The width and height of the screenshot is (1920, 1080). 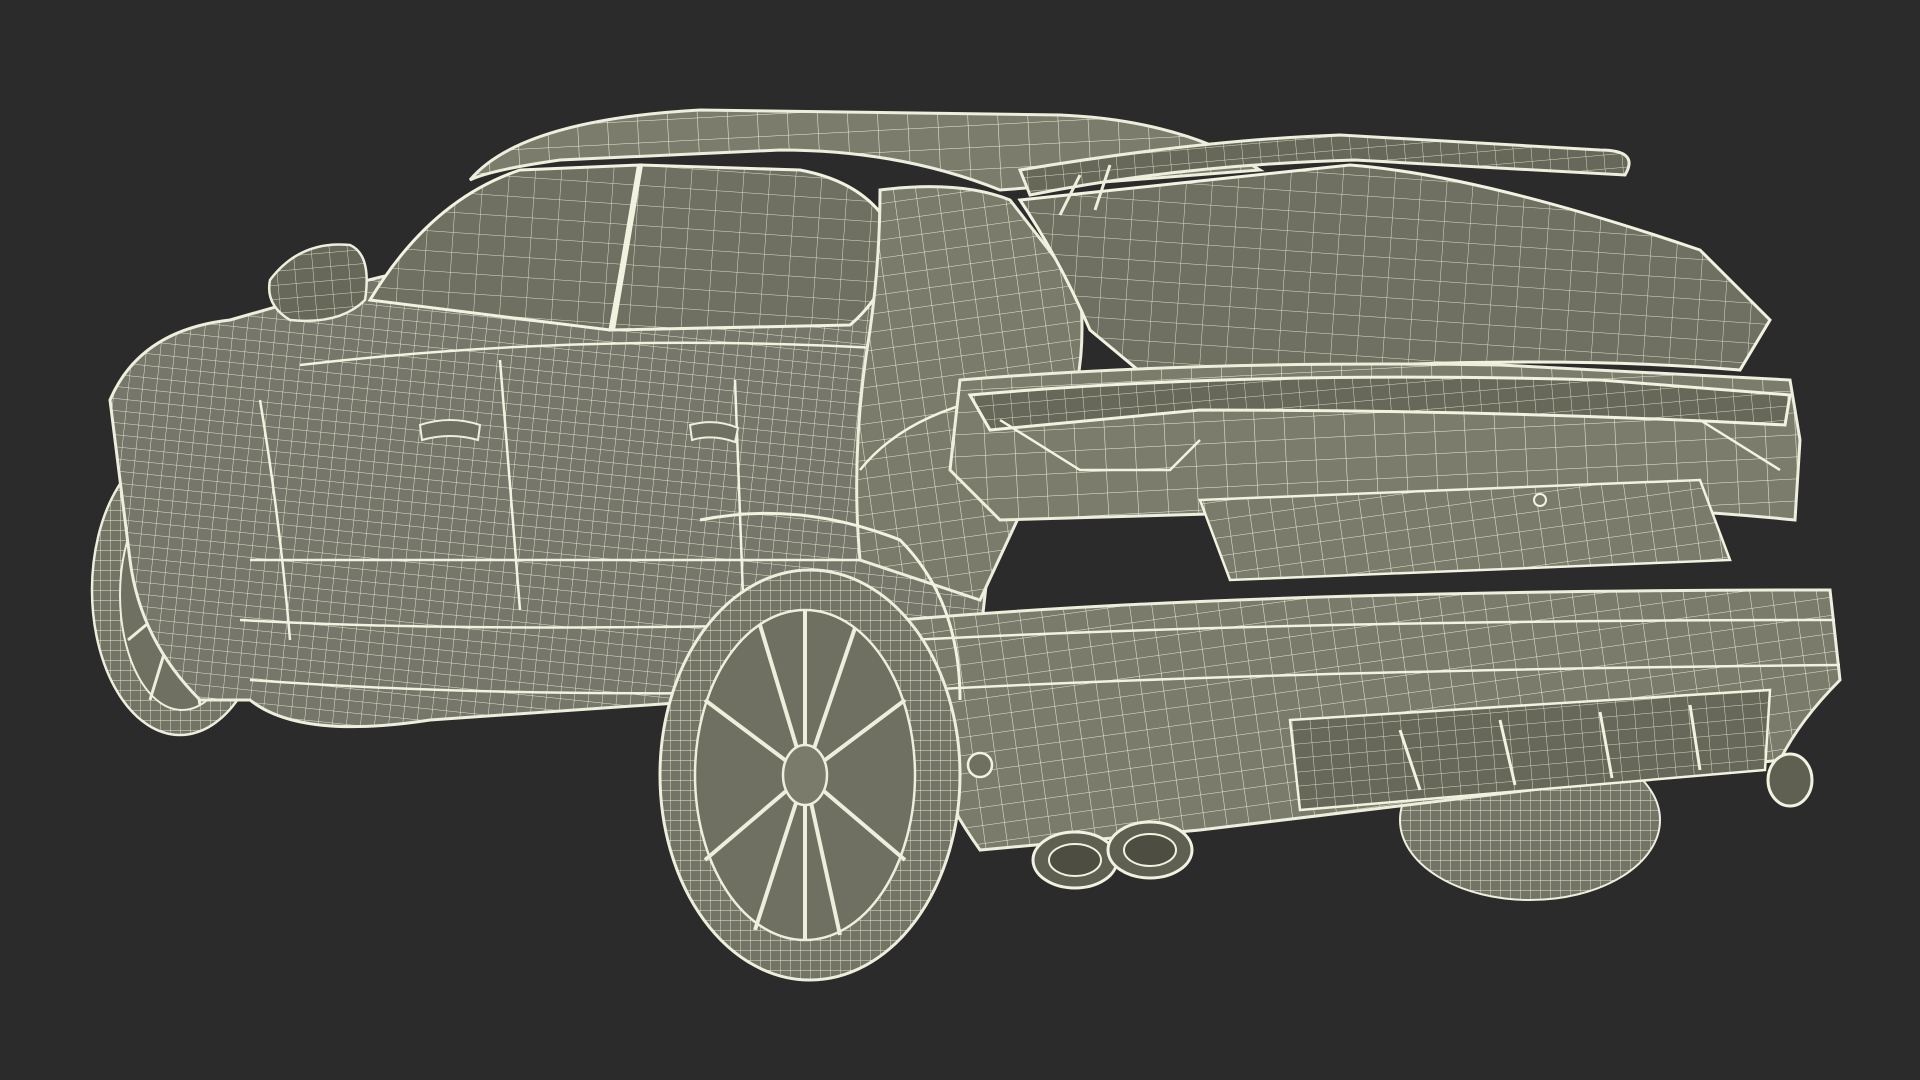 What do you see at coordinates (810, 775) in the screenshot?
I see `rear-wheel` at bounding box center [810, 775].